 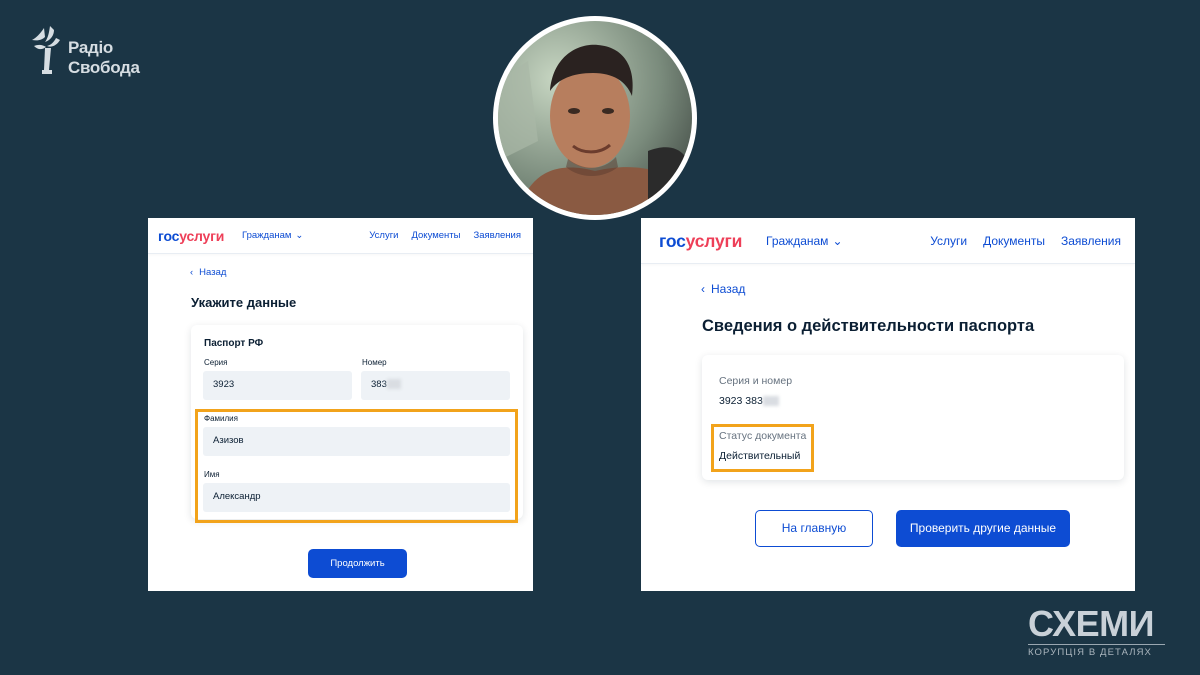 I want to click on series-field: 3923, so click(x=277, y=385).